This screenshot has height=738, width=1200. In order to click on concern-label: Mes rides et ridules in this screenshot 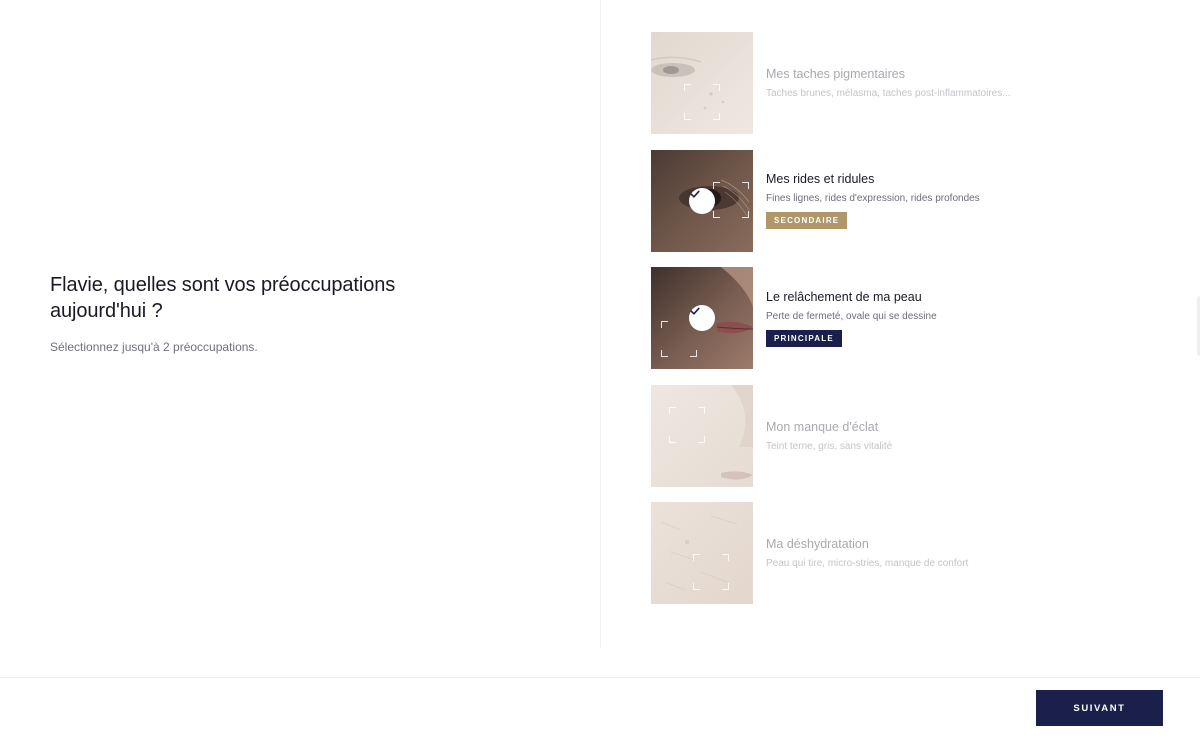, I will do `click(820, 179)`.